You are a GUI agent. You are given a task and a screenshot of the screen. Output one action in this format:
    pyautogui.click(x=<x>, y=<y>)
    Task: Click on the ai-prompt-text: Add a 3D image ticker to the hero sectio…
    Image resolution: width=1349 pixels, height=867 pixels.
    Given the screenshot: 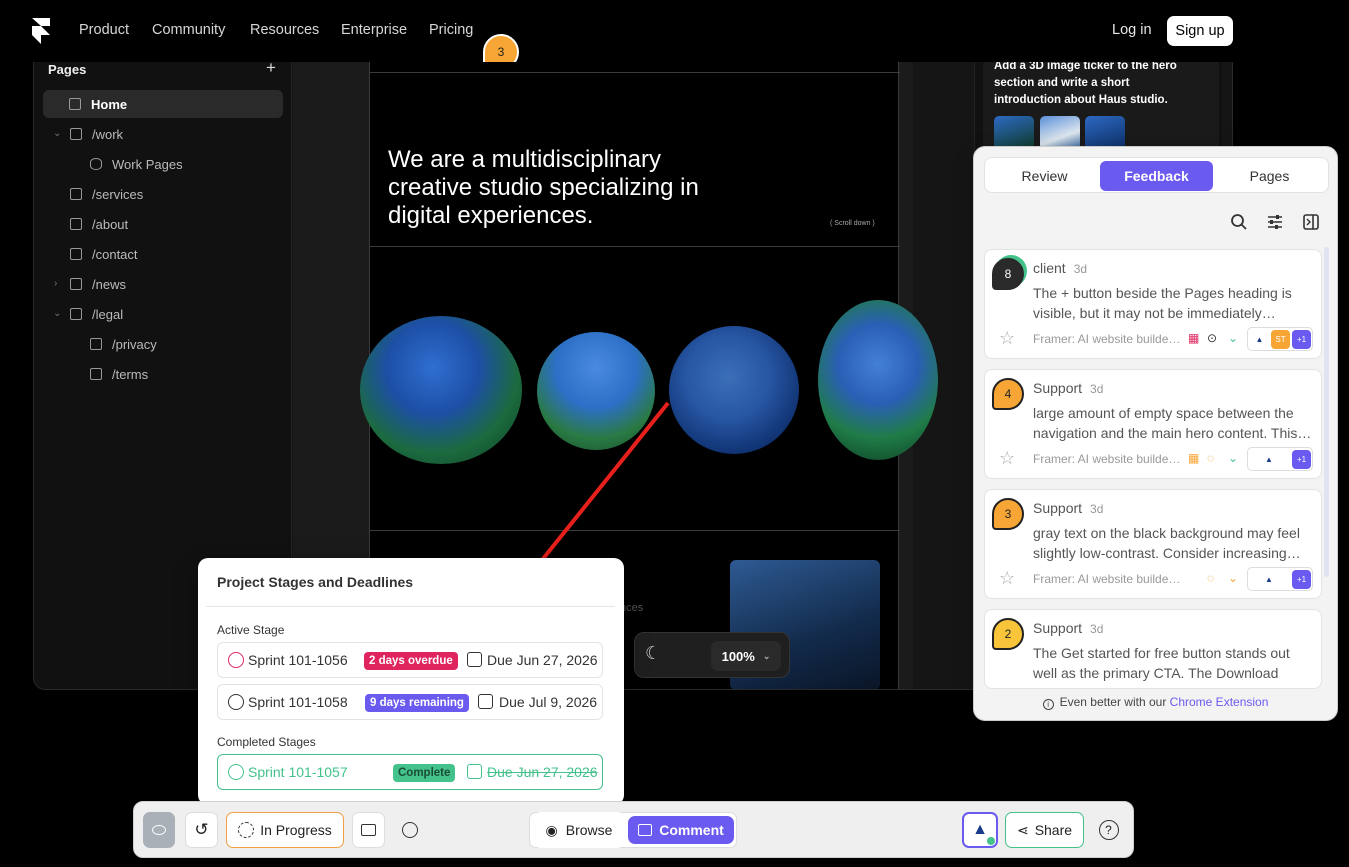 What is the action you would take?
    pyautogui.click(x=1085, y=84)
    